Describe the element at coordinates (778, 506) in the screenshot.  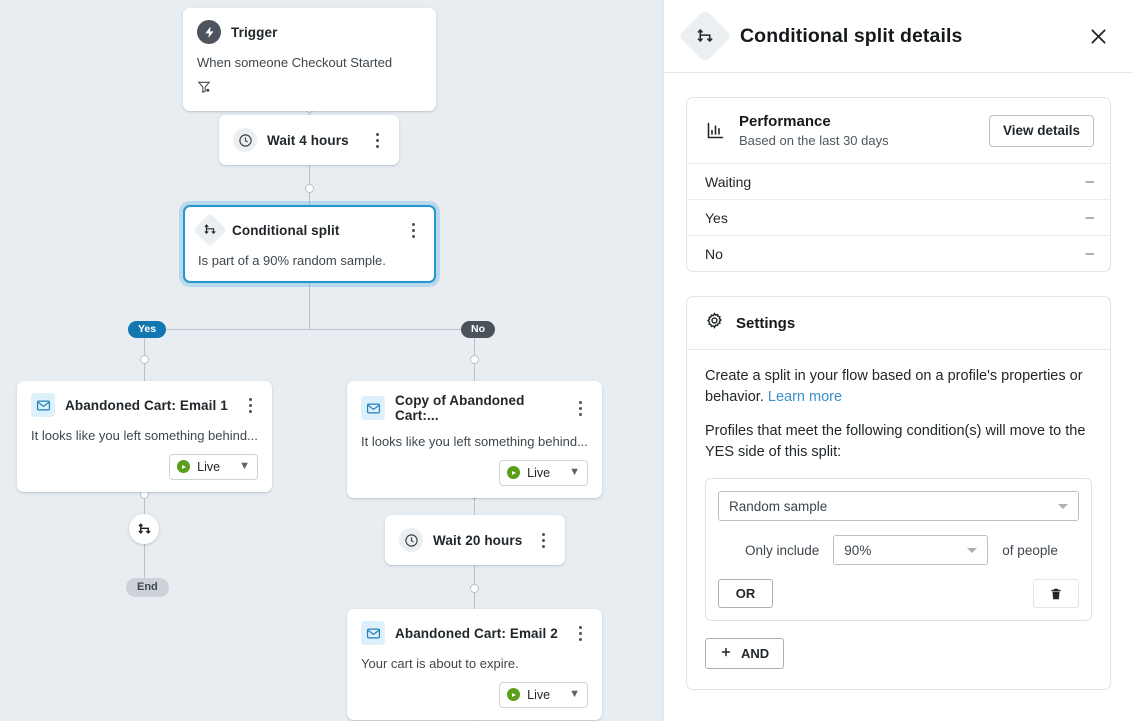
I see `condition-type-value: Random sample` at that location.